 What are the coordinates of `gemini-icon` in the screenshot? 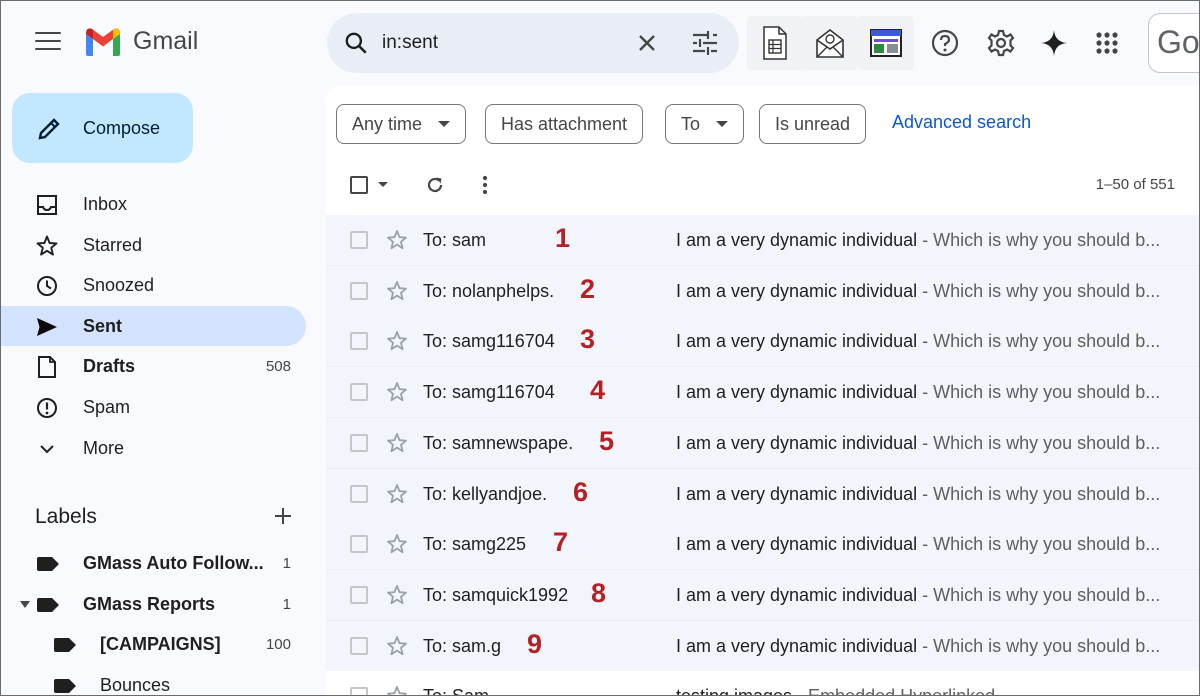 It's located at (1054, 43).